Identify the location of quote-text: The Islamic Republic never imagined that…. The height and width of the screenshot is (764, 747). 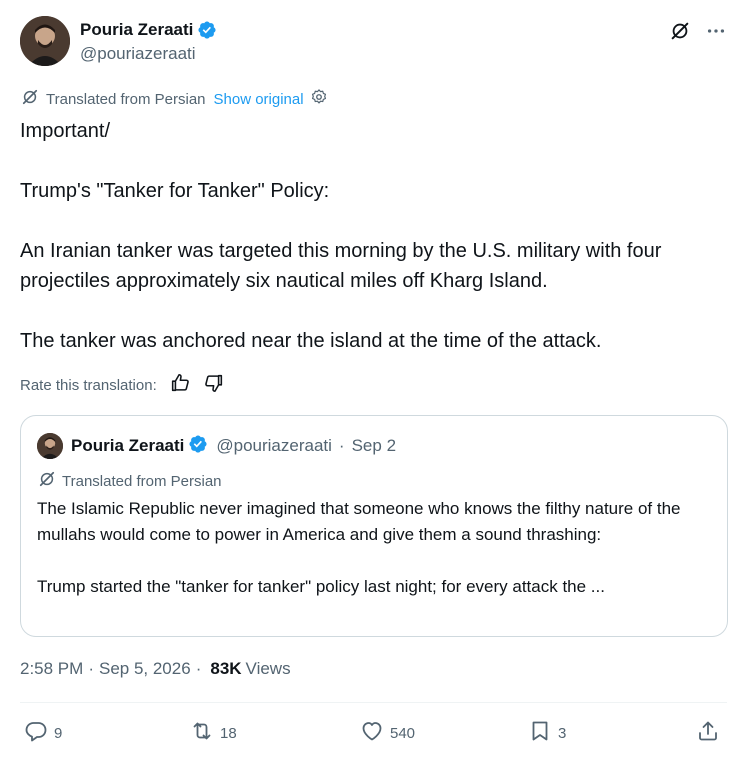
(377, 548).